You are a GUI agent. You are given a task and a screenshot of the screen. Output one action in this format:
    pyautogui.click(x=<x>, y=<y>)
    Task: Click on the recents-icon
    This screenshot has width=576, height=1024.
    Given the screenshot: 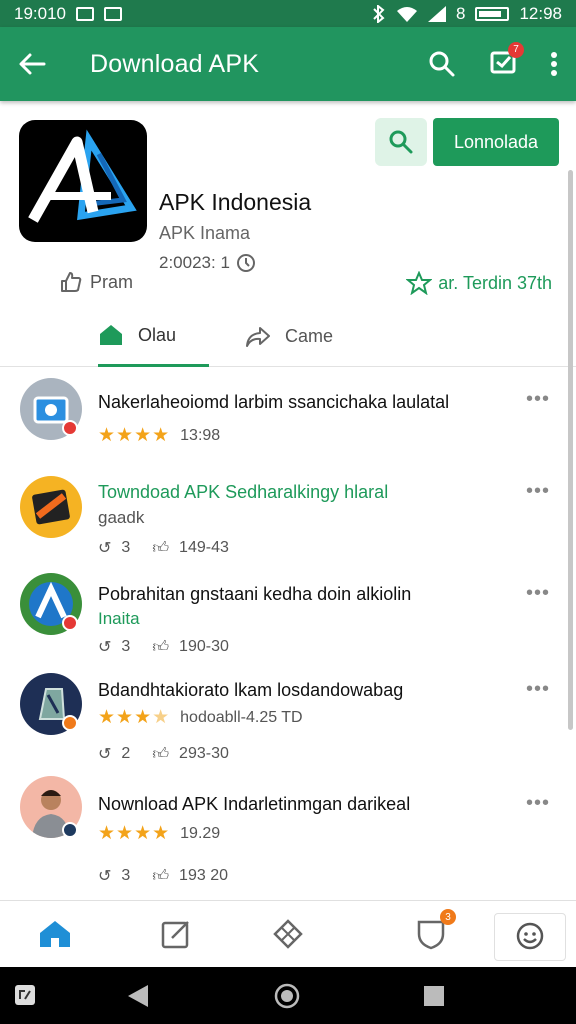 What is the action you would take?
    pyautogui.click(x=434, y=996)
    